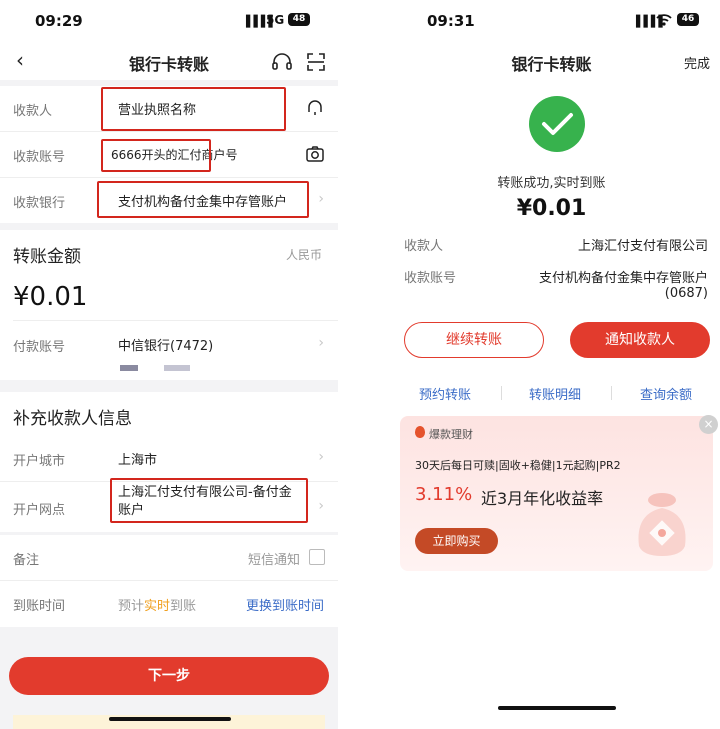 This screenshot has height=729, width=720. Describe the element at coordinates (169, 305) in the screenshot. I see `amount-card: 转账金额 人民币 ¥0.01 付款账号 中信银行(7472) ›` at that location.